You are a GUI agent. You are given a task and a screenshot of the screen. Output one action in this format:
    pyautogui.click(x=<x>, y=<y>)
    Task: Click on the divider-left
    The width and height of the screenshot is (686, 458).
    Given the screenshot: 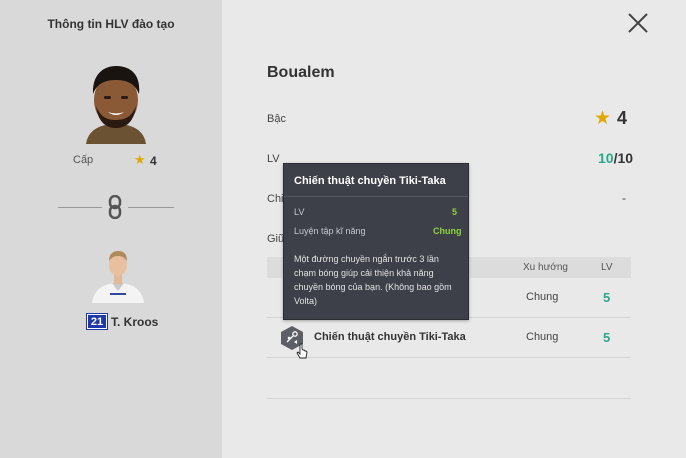 What is the action you would take?
    pyautogui.click(x=80, y=207)
    